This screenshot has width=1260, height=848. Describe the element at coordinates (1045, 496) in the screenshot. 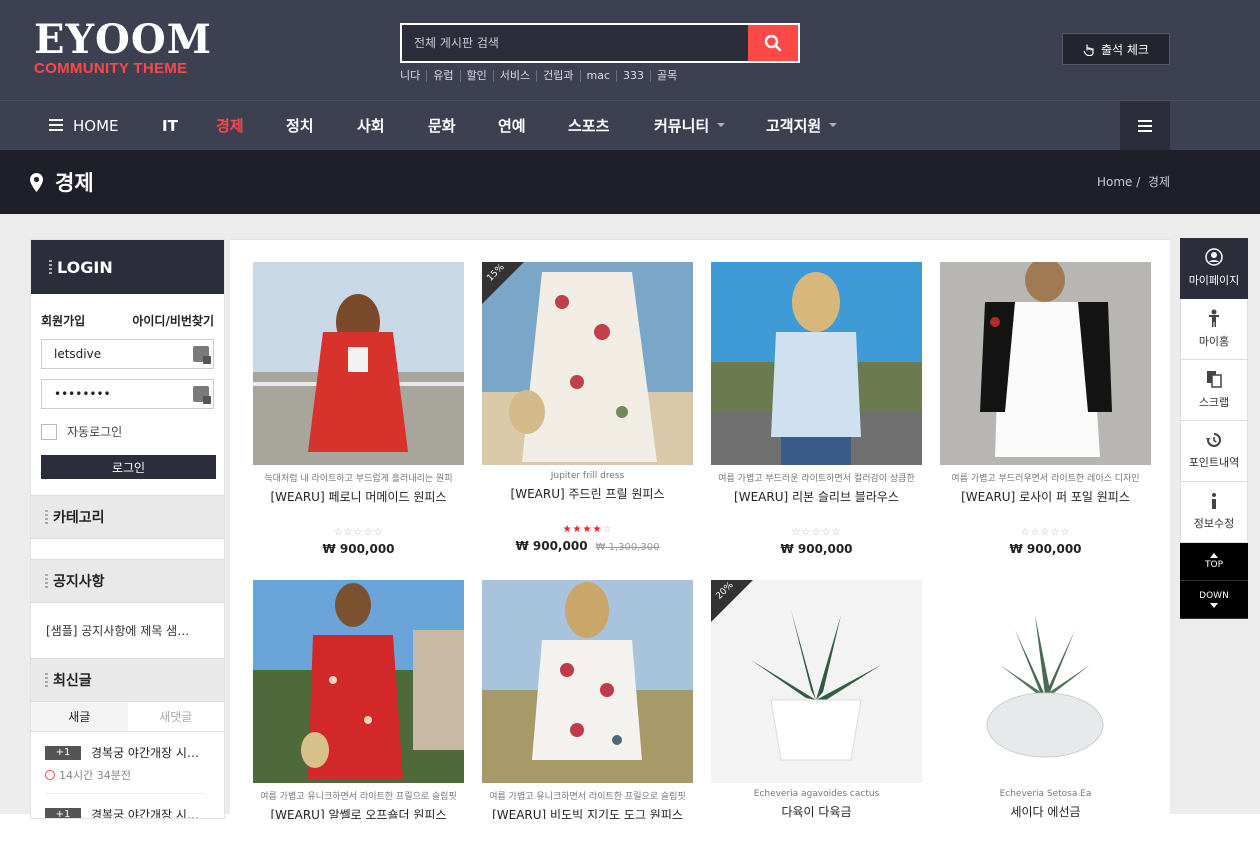

I see `product-name: [WEARU] 로사이 퍼 포일 원피스` at that location.